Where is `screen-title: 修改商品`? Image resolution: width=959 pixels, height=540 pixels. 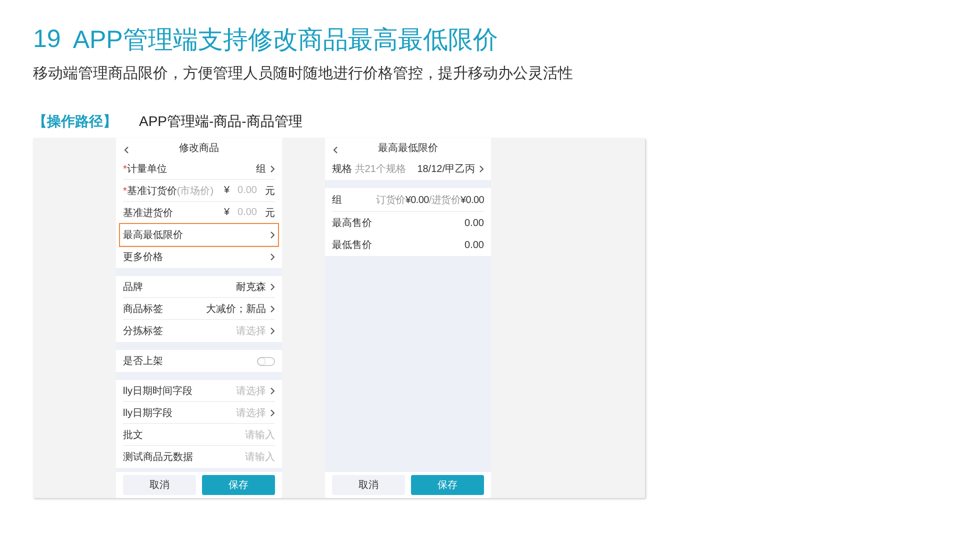 screen-title: 修改商品 is located at coordinates (199, 148).